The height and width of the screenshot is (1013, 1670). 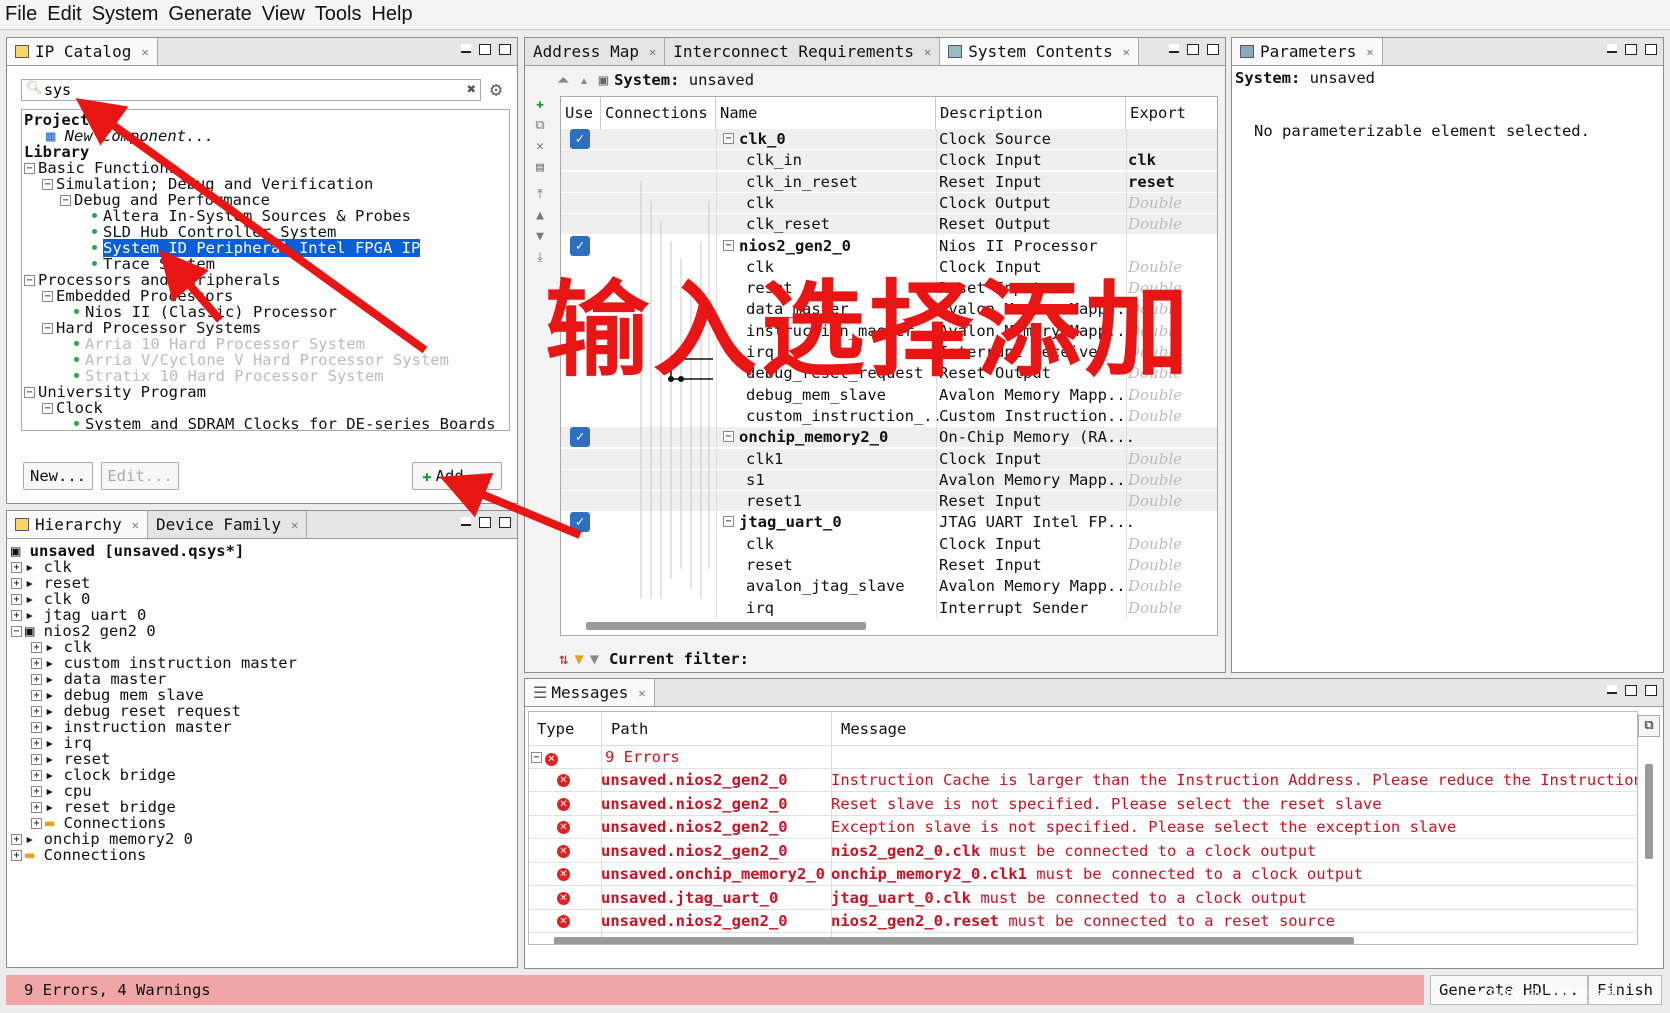 I want to click on column-header: Description, so click(x=1031, y=113).